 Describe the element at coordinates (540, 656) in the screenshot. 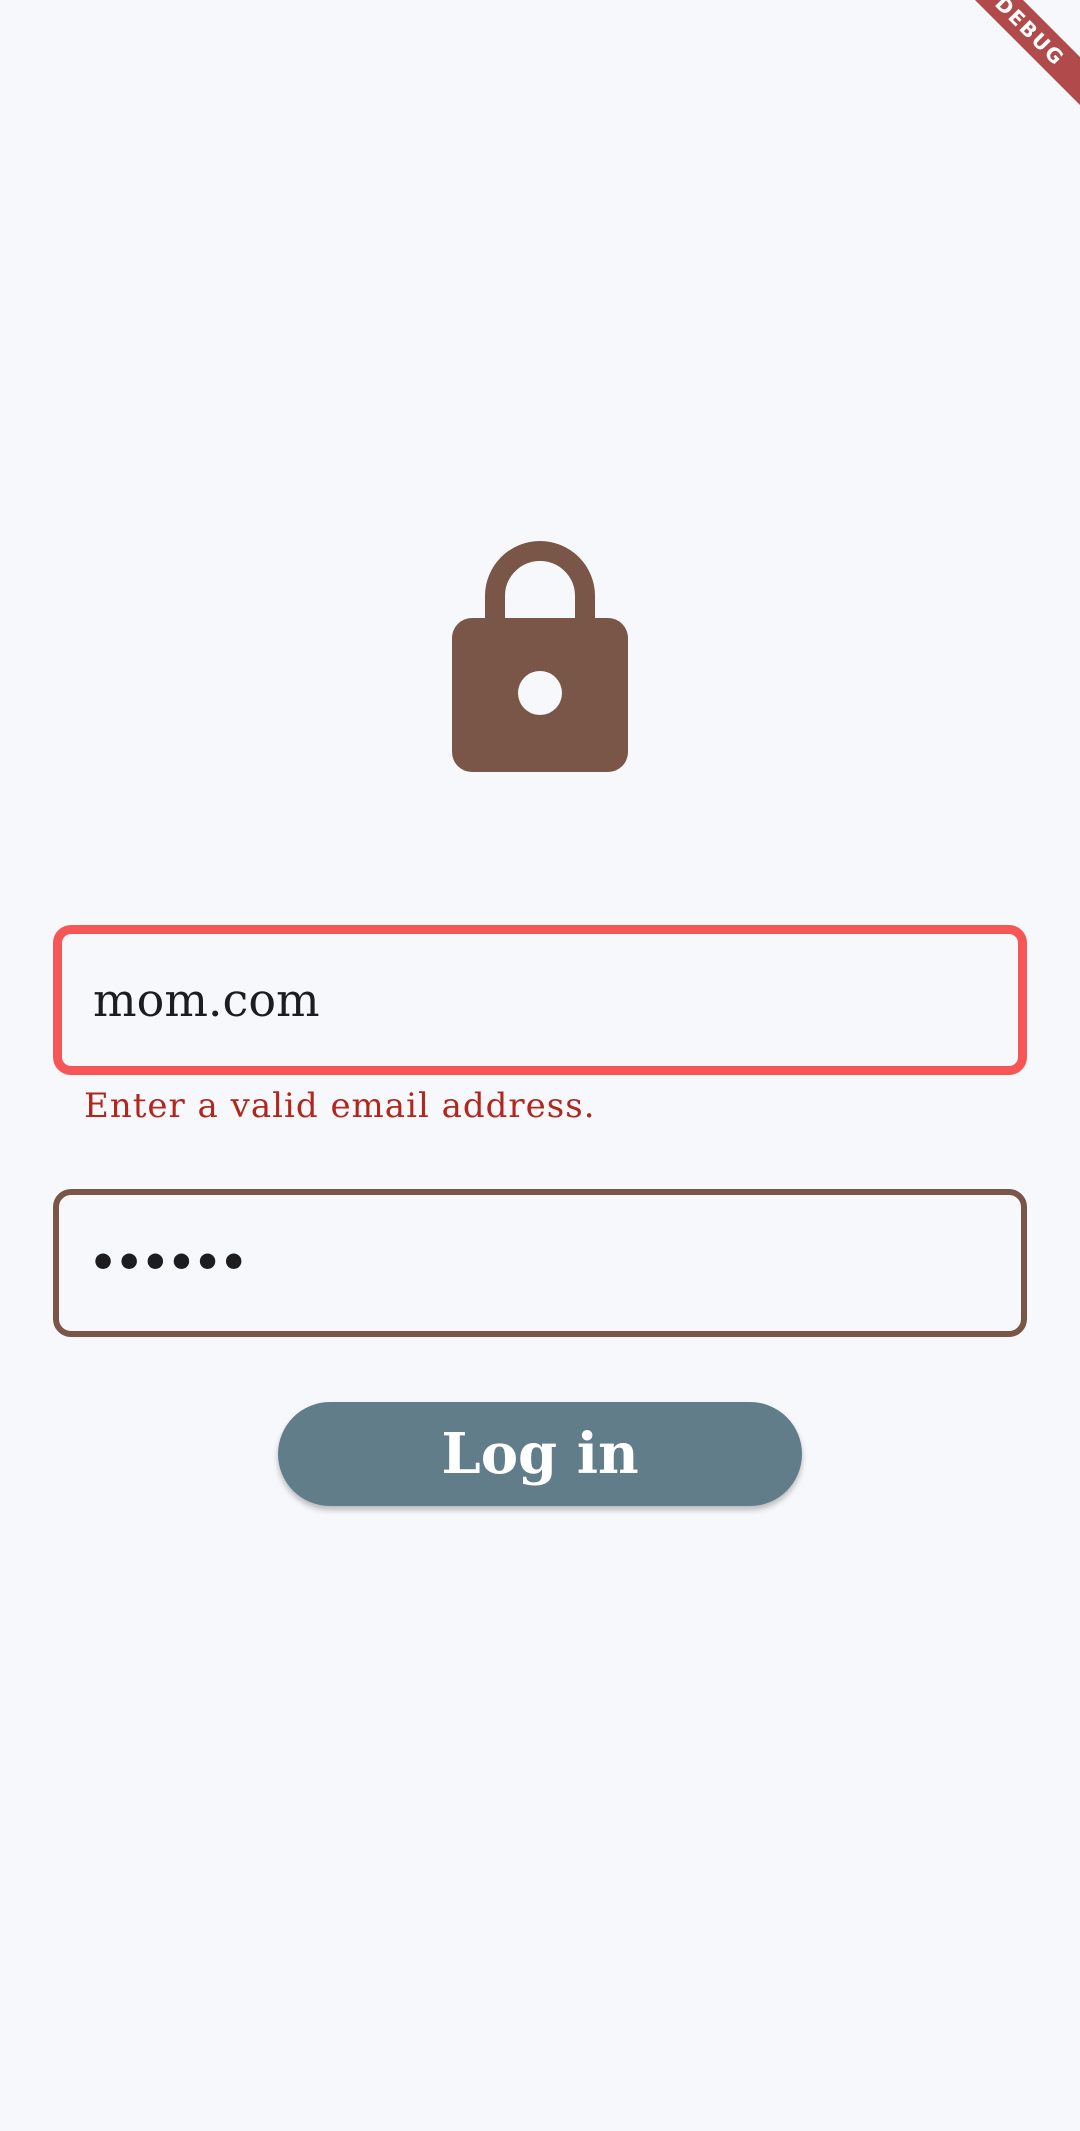

I see `lock-icon` at that location.